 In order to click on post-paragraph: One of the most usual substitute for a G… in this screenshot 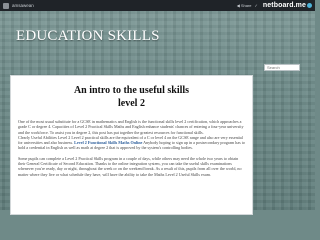, I will do `click(131, 135)`.